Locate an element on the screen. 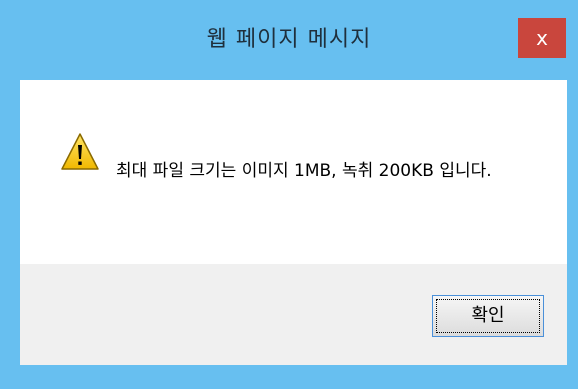  dialog-title: 웹 페이지 메시지 is located at coordinates (289, 39).